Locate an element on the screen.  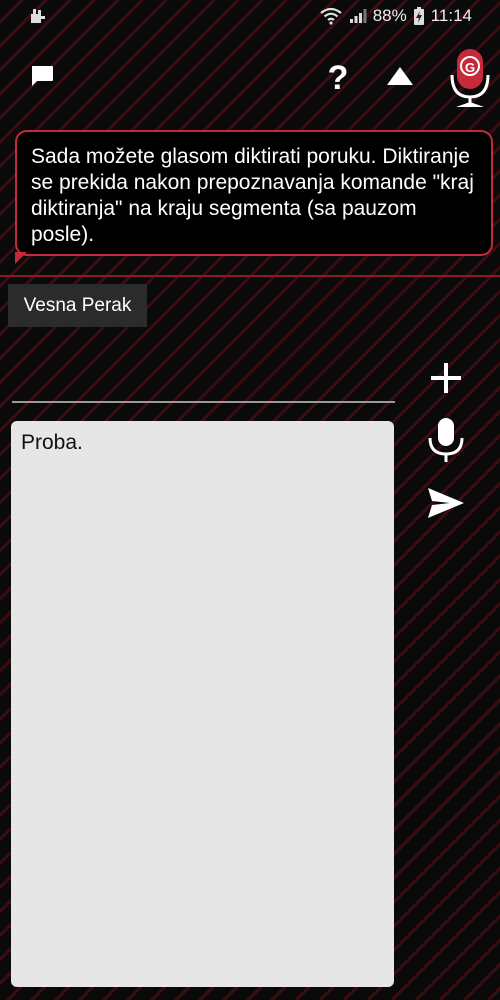
chat-button is located at coordinates (42, 78).